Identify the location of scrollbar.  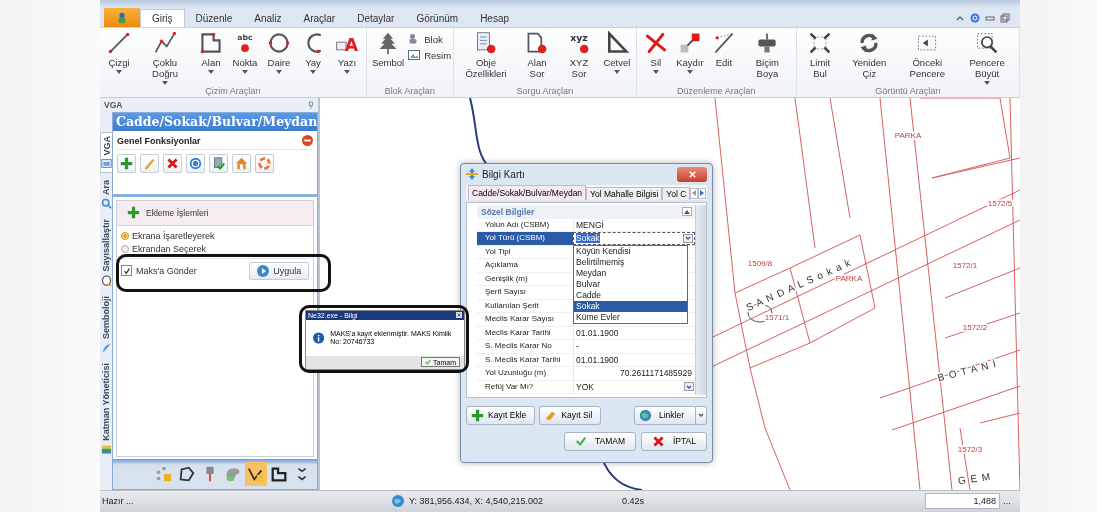
(700, 299).